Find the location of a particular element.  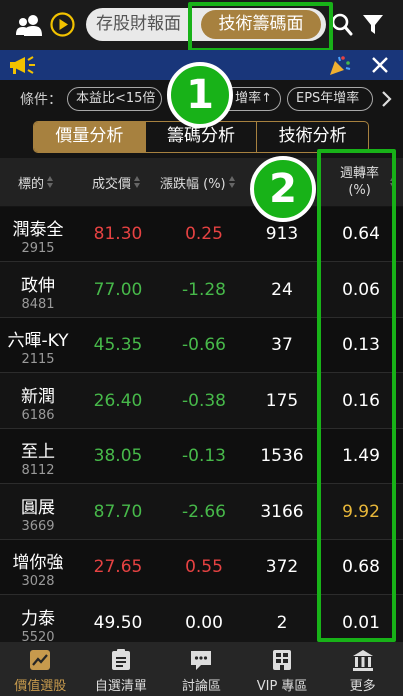

change-cell: 0.55 is located at coordinates (204, 567).